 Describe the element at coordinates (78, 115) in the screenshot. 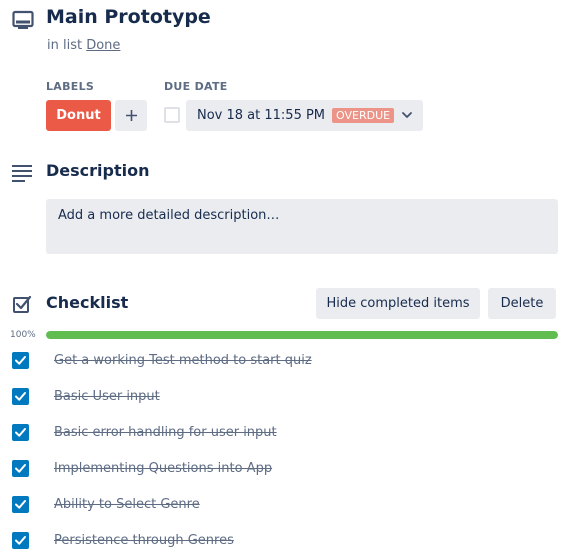

I see `label-chip-donut: Donut` at that location.